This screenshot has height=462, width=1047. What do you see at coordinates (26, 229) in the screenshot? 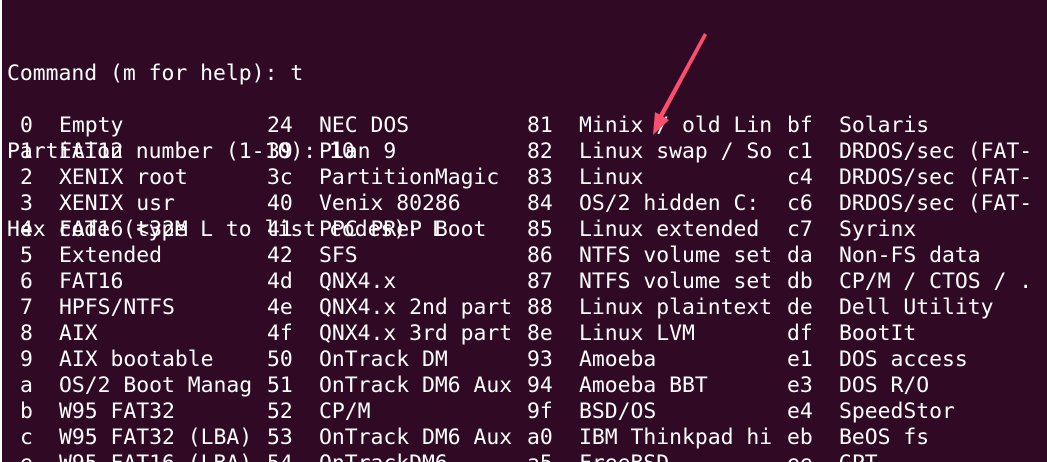
I see `partition-code-hex: 4` at bounding box center [26, 229].